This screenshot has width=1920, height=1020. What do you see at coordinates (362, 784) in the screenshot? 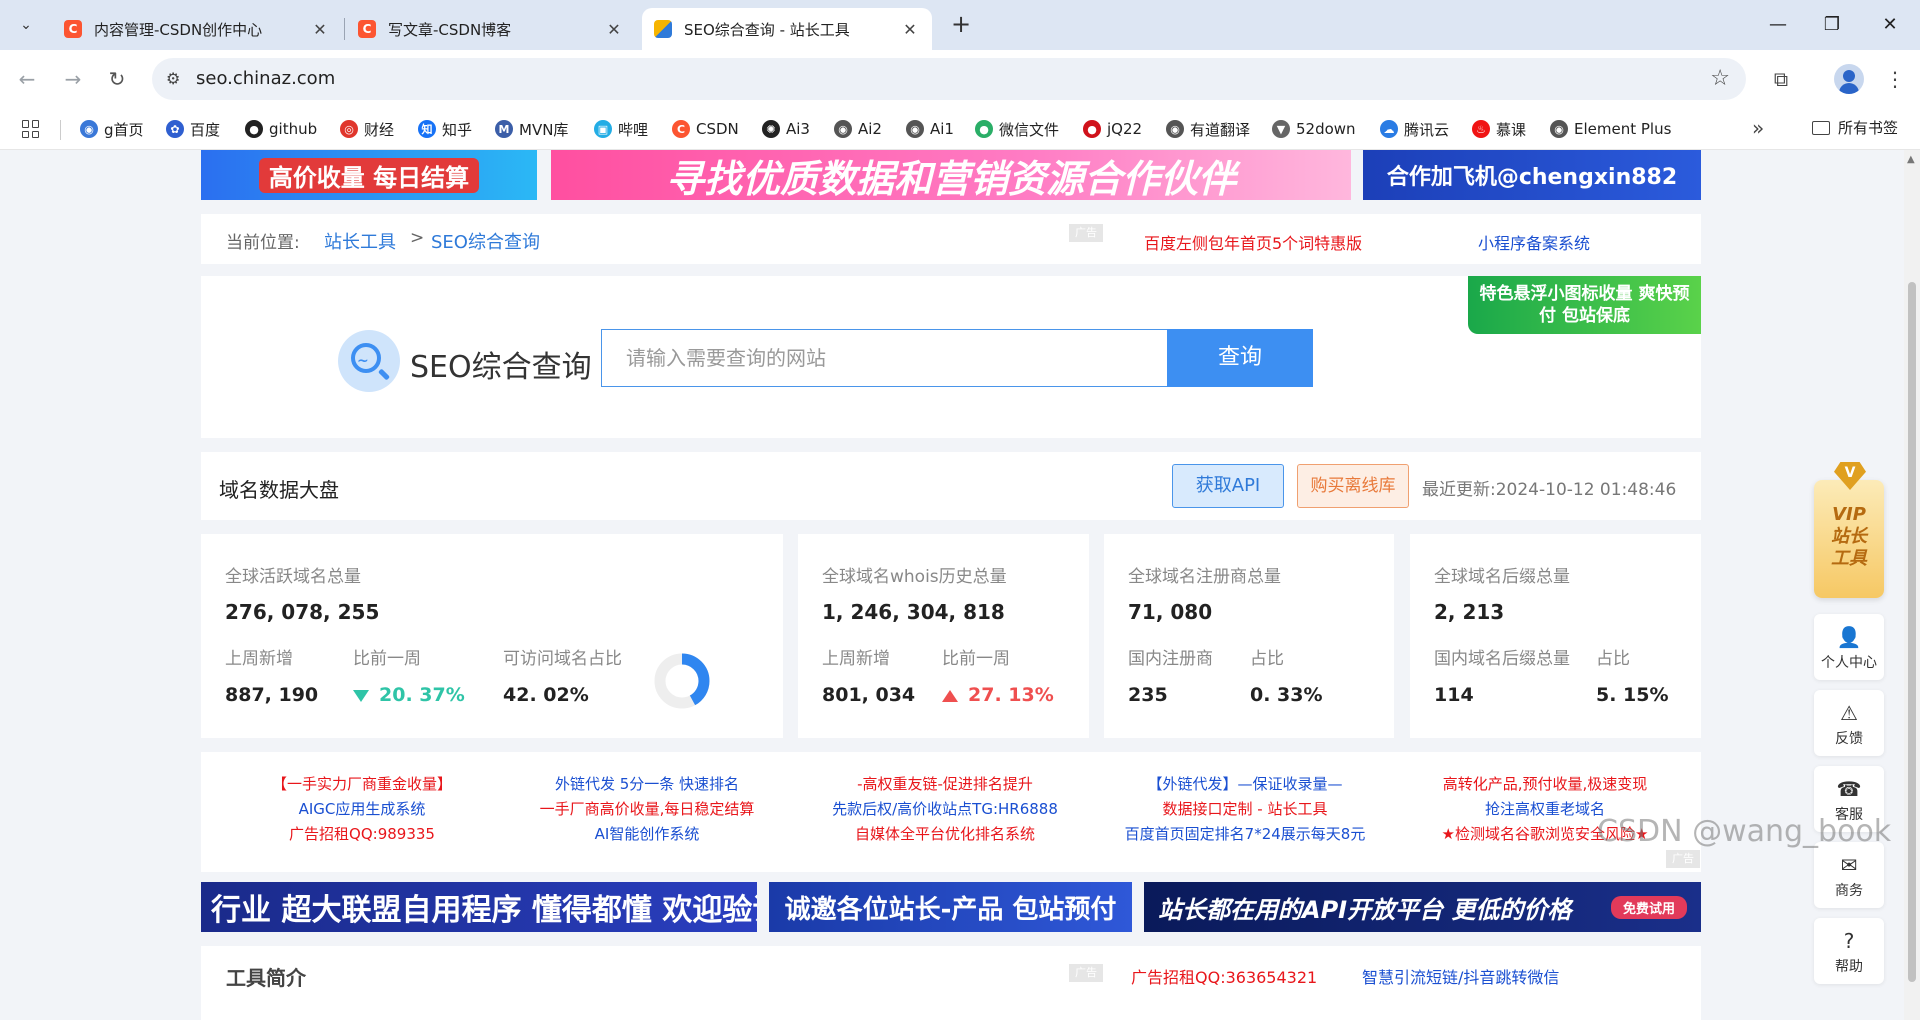
I see `text-ad-link: 【一手实力厂商重金收量】` at bounding box center [362, 784].